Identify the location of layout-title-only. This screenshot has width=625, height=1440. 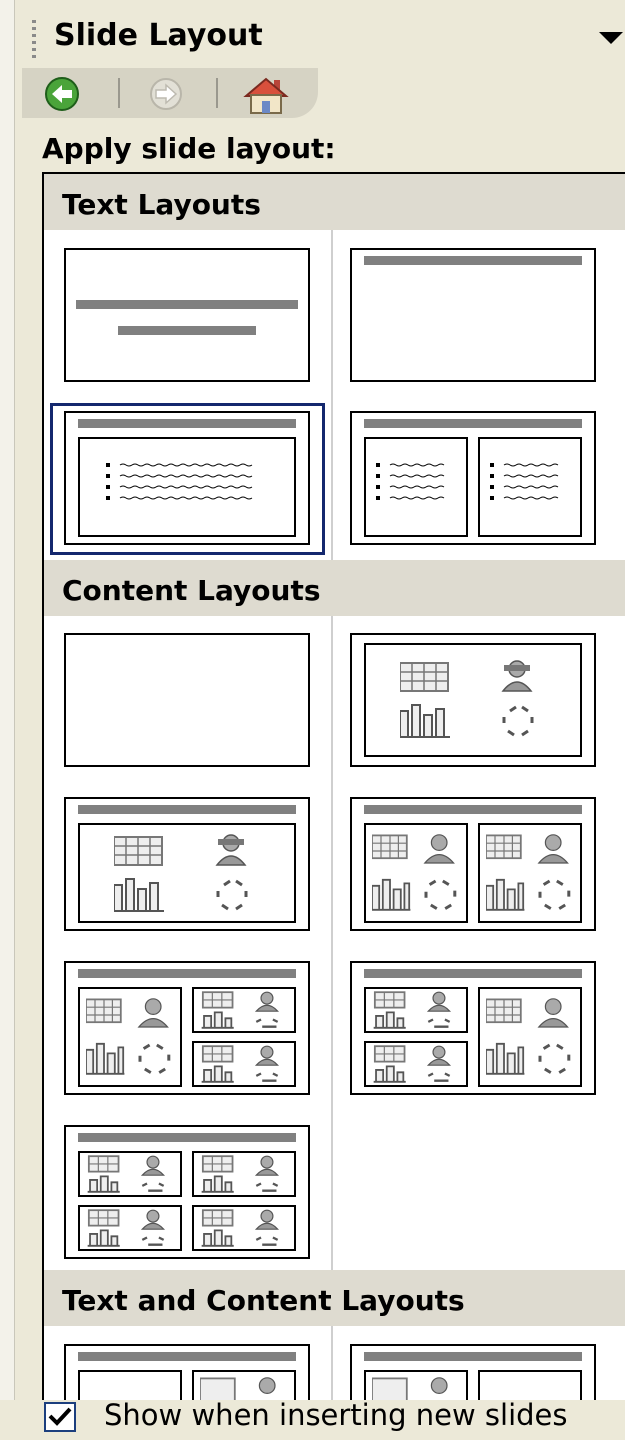
(473, 315).